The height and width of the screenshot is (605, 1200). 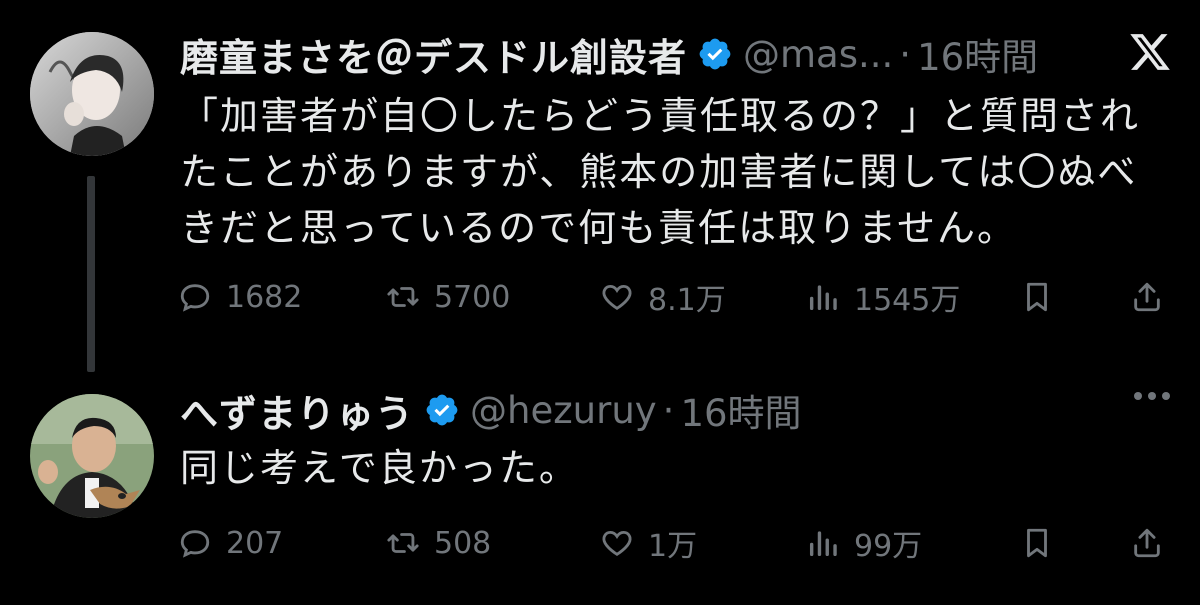 What do you see at coordinates (433, 54) in the screenshot?
I see `display-name: 磨童まさを＠デスドル創設者` at bounding box center [433, 54].